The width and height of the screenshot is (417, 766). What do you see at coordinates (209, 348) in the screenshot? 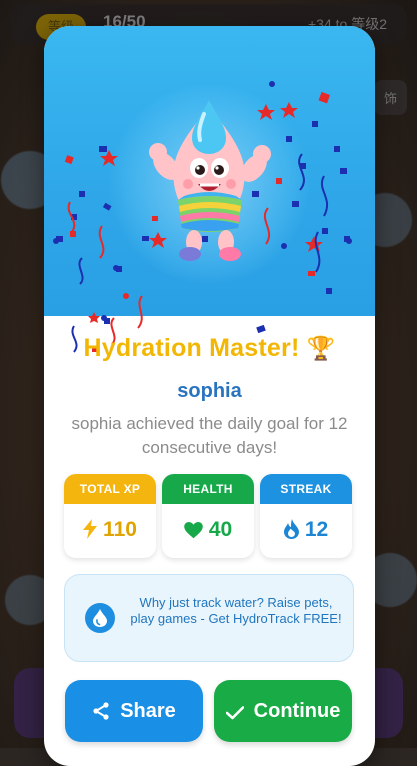
I see `achievement-title: Hydration Master! 🏆` at bounding box center [209, 348].